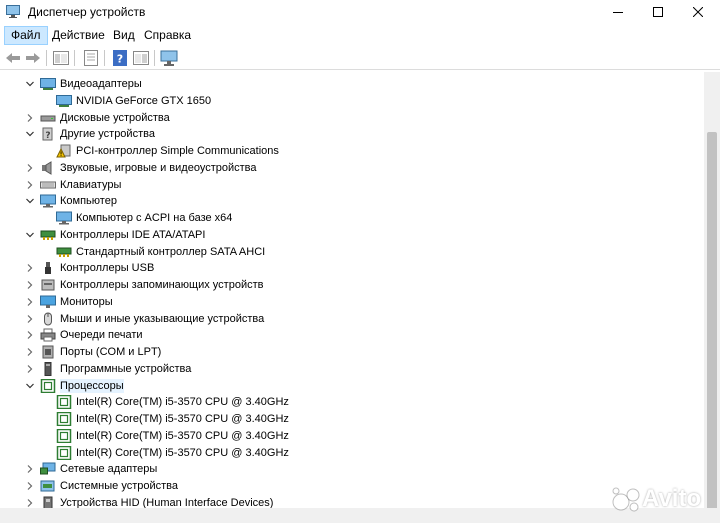  What do you see at coordinates (114, 235) in the screenshot?
I see `tree-category: Контроллеры IDE ATA/ATAPI` at bounding box center [114, 235].